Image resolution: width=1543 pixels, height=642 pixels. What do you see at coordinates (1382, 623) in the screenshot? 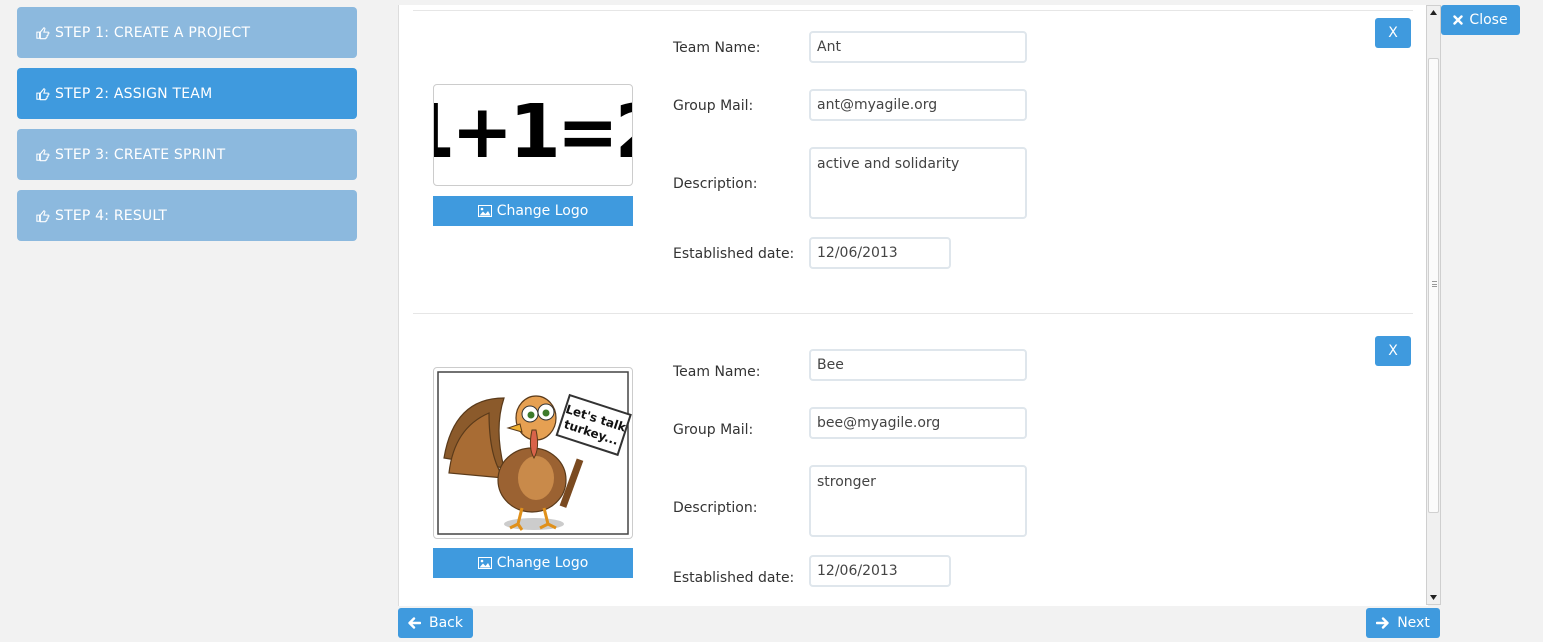
I see `arrow-right-icon` at bounding box center [1382, 623].